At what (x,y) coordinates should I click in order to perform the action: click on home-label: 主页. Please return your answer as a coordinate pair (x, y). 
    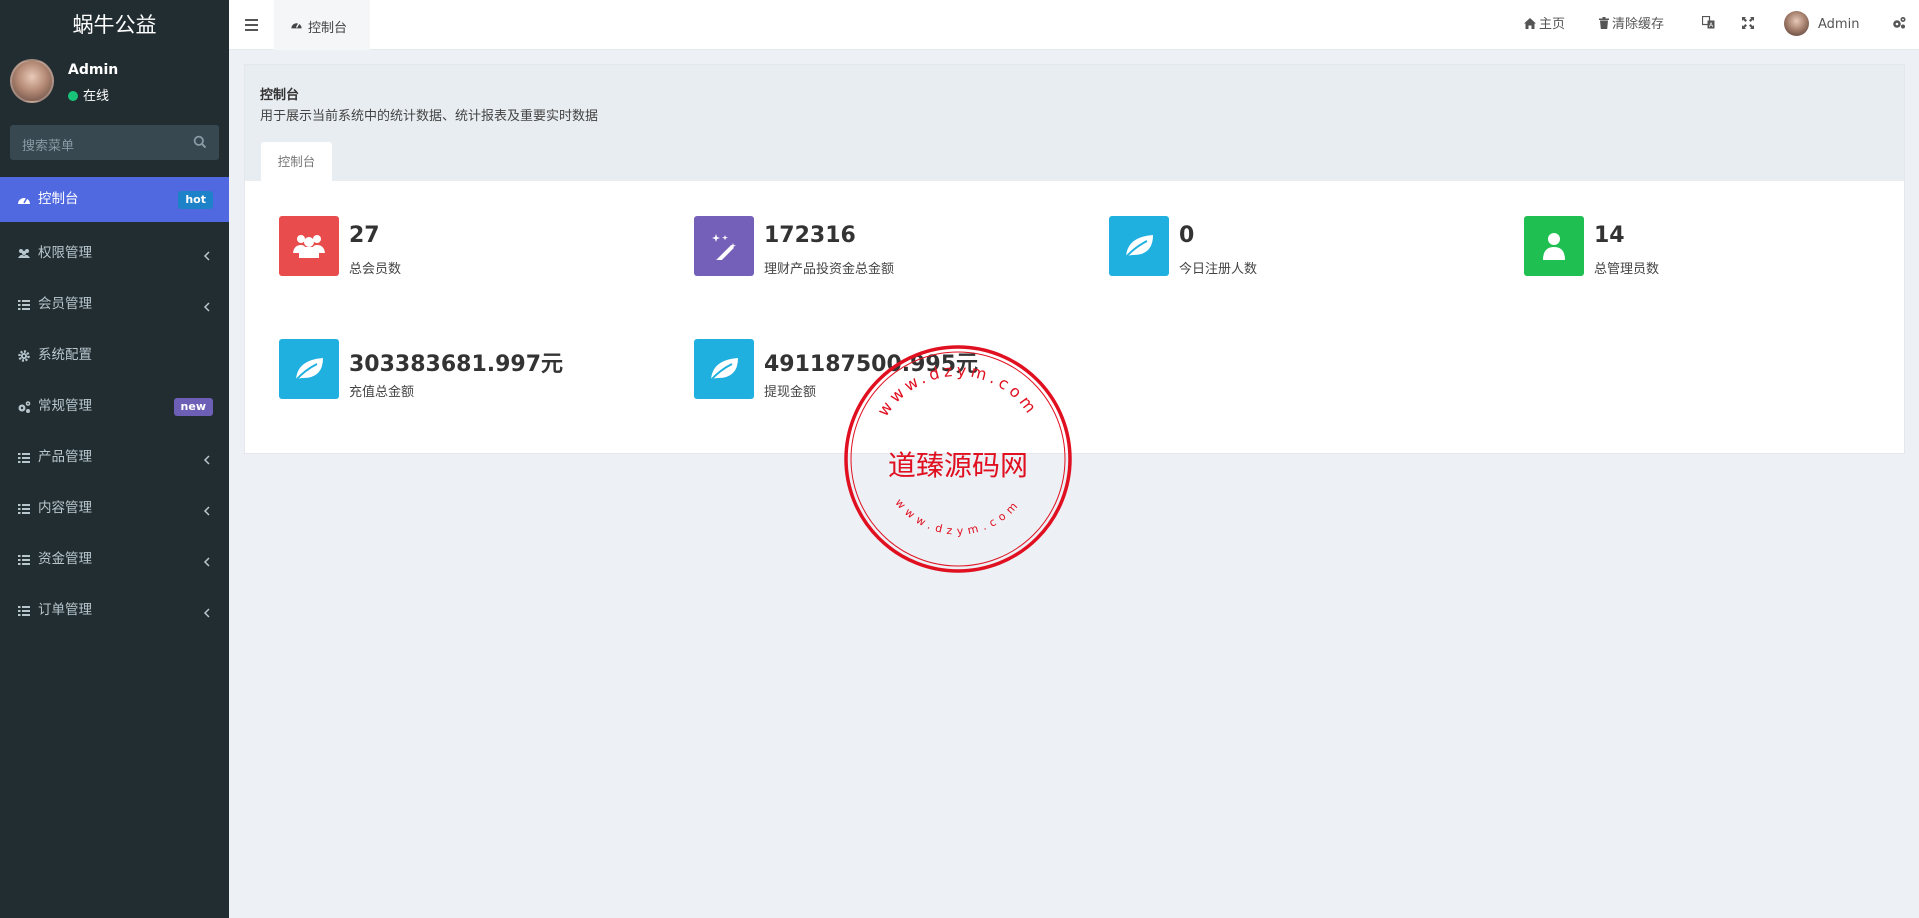
    Looking at the image, I should click on (1552, 24).